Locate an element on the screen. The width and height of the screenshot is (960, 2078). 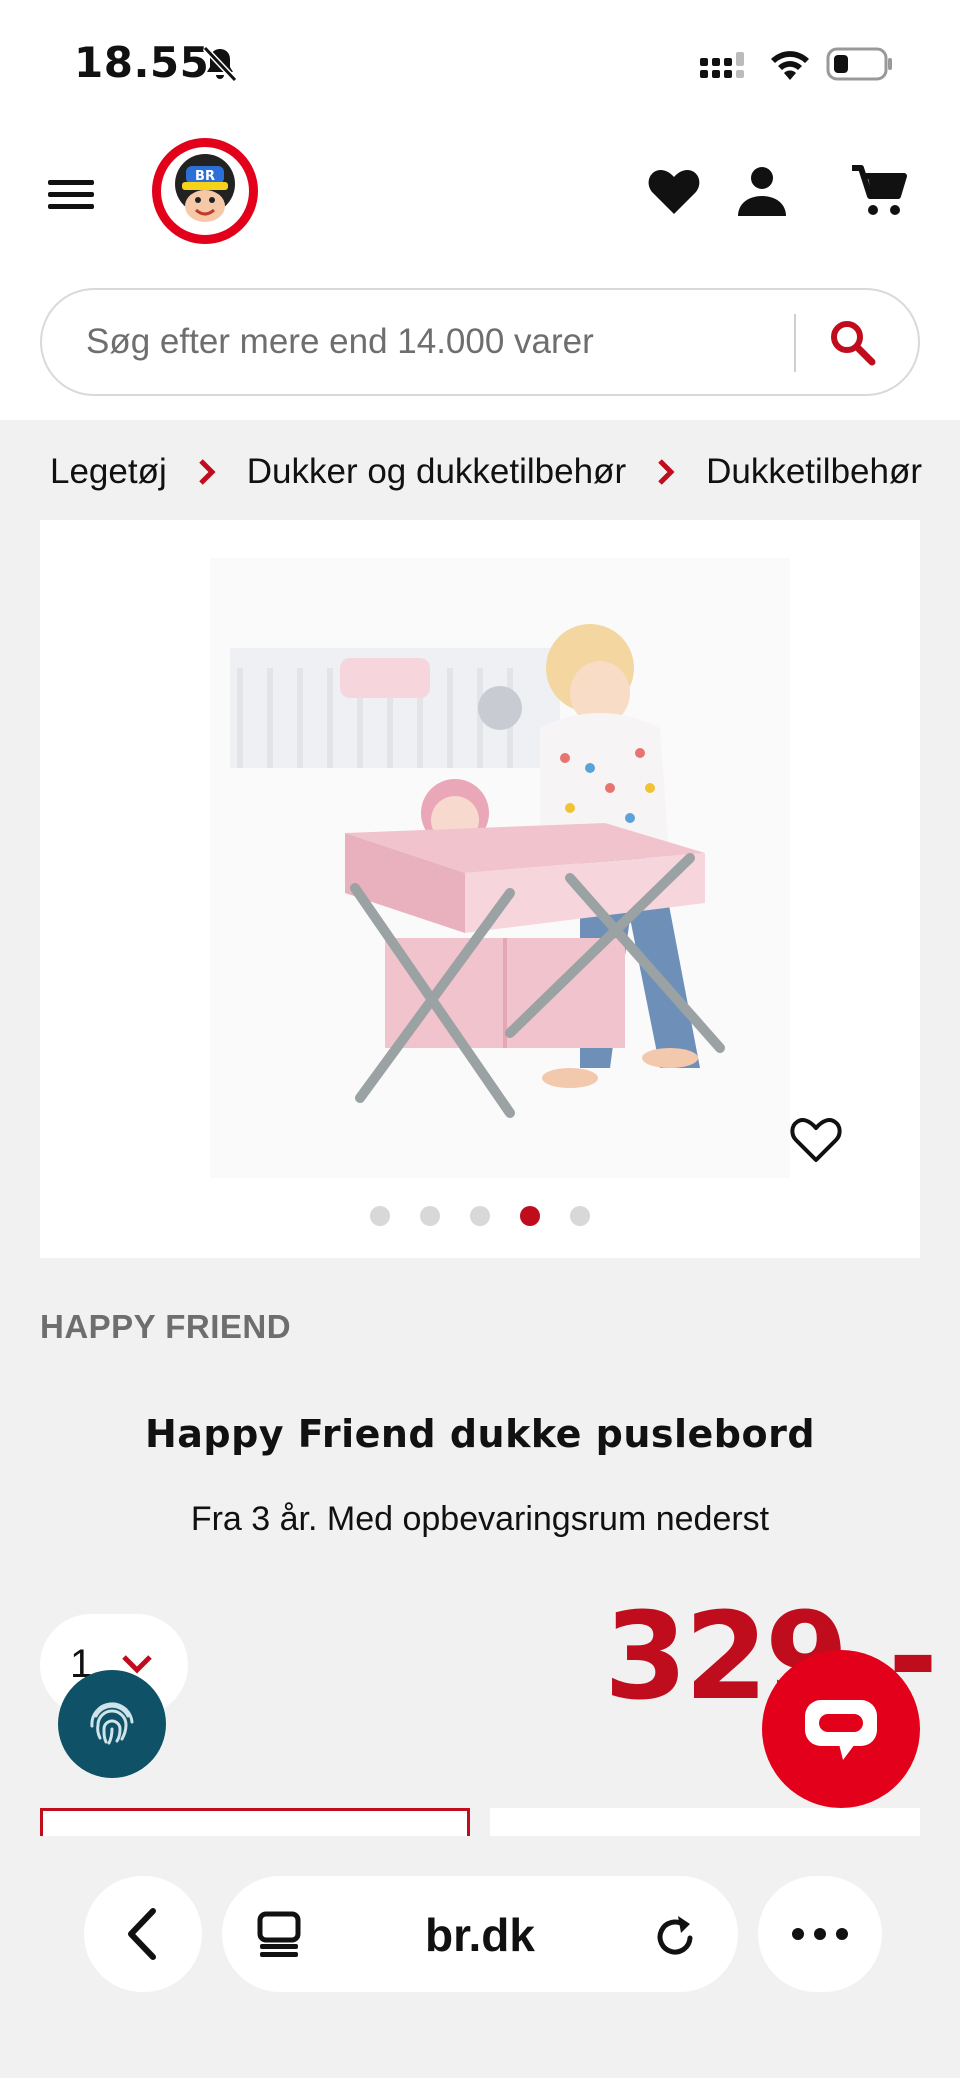
chat-bubble-icon is located at coordinates (841, 1730).